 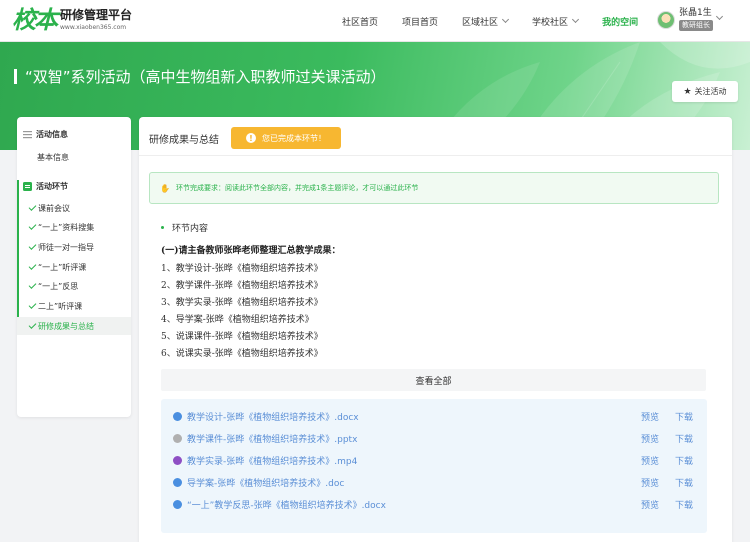 I want to click on content-heading: (一)请主备教师张晔老师整理汇总教学成果：, so click(x=251, y=251).